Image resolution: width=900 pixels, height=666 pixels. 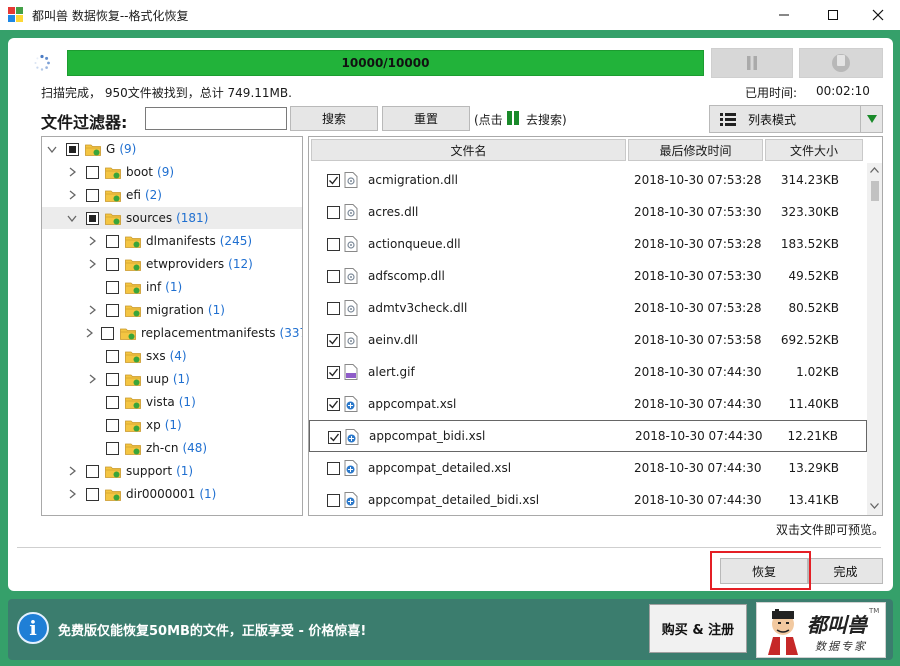 What do you see at coordinates (172, 172) in the screenshot?
I see `tree-item-boot: boot (9)` at bounding box center [172, 172].